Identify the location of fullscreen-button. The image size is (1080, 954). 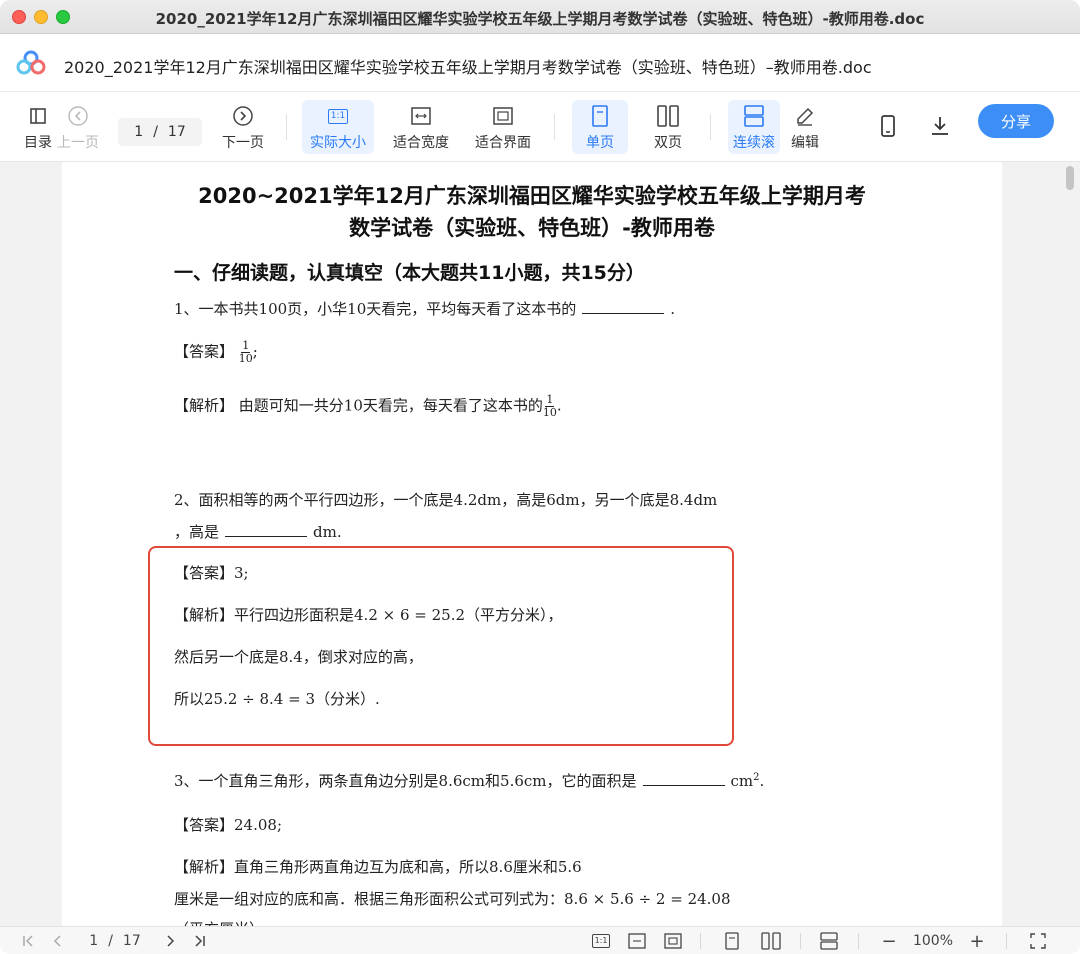
(1038, 941).